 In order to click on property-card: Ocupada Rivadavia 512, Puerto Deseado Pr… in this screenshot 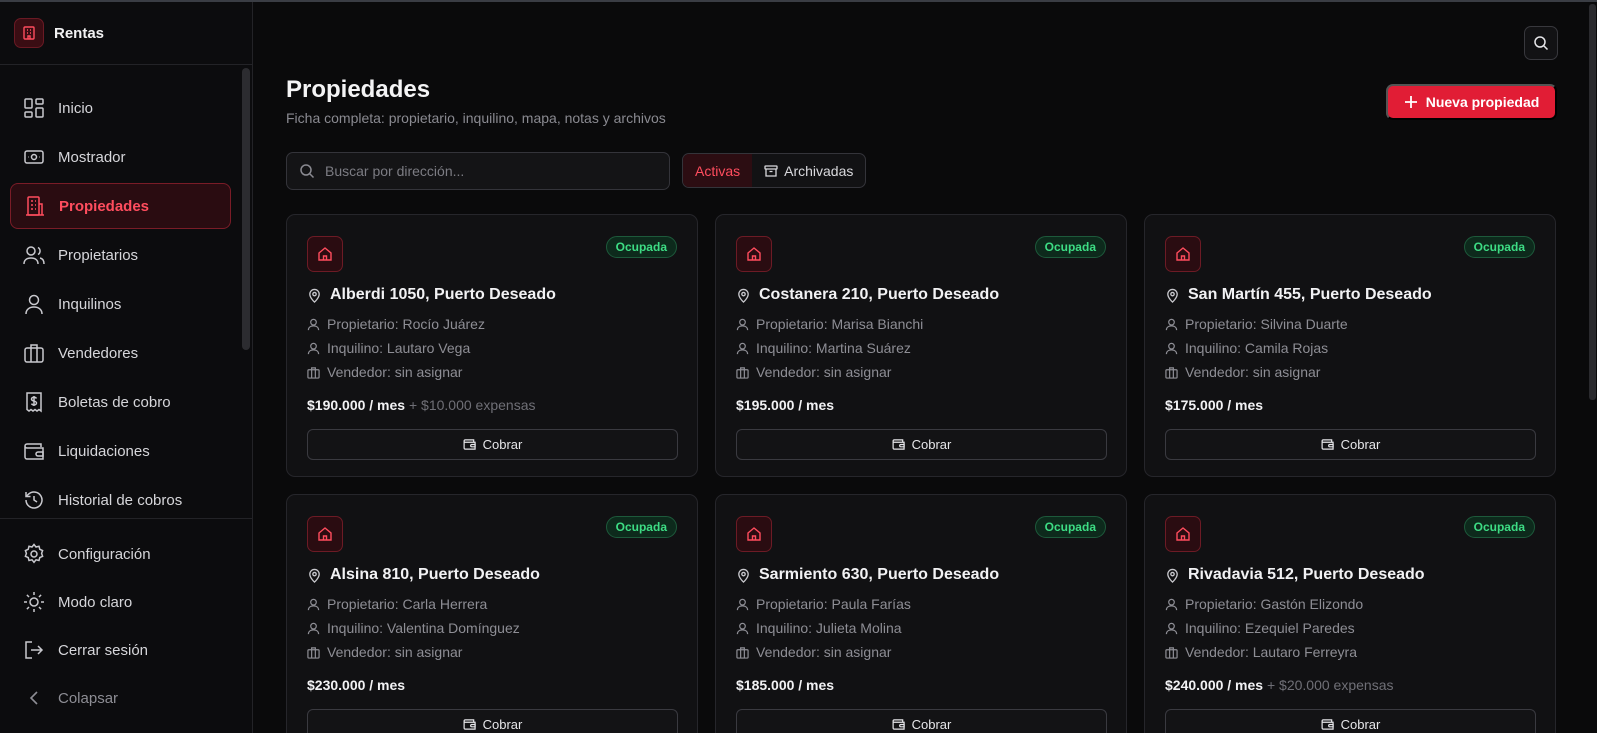, I will do `click(1350, 613)`.